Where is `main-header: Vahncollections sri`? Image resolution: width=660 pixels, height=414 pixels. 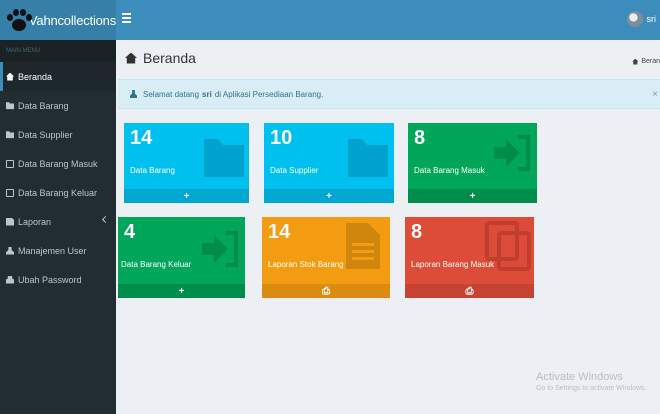 main-header: Vahncollections sri is located at coordinates (330, 20).